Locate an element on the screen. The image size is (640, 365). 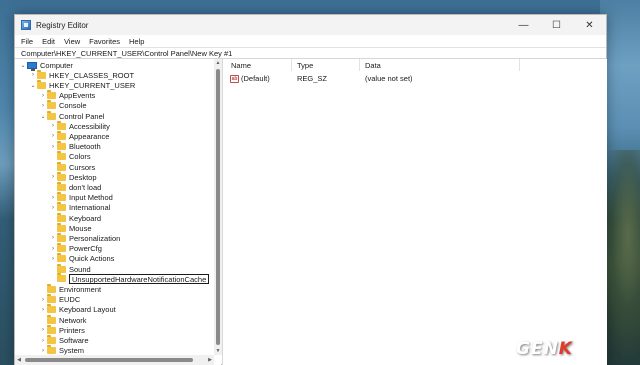
tree-item-input-method: › Input Method is located at coordinates (81, 197).